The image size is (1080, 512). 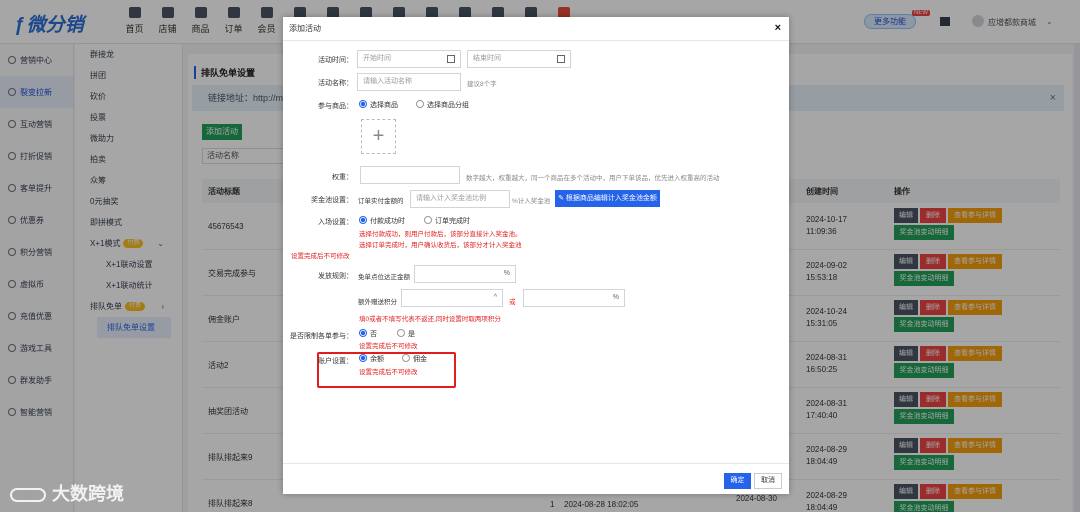 What do you see at coordinates (335, 60) in the screenshot?
I see `time-label: 活动时间：` at bounding box center [335, 60].